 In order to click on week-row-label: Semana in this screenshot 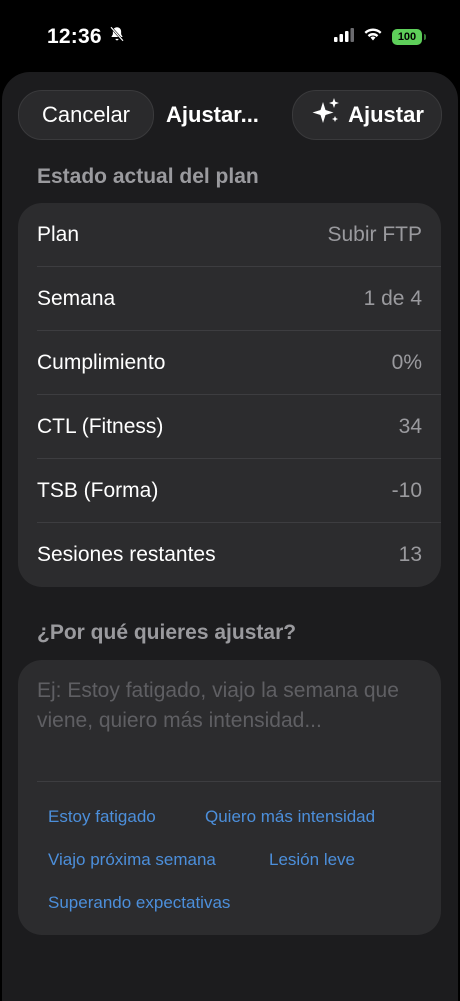, I will do `click(76, 298)`.